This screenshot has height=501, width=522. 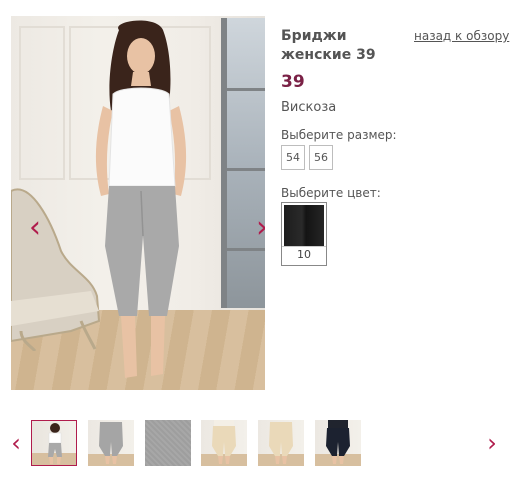 I want to click on main-photo-next-arrow: ›, so click(x=258, y=228).